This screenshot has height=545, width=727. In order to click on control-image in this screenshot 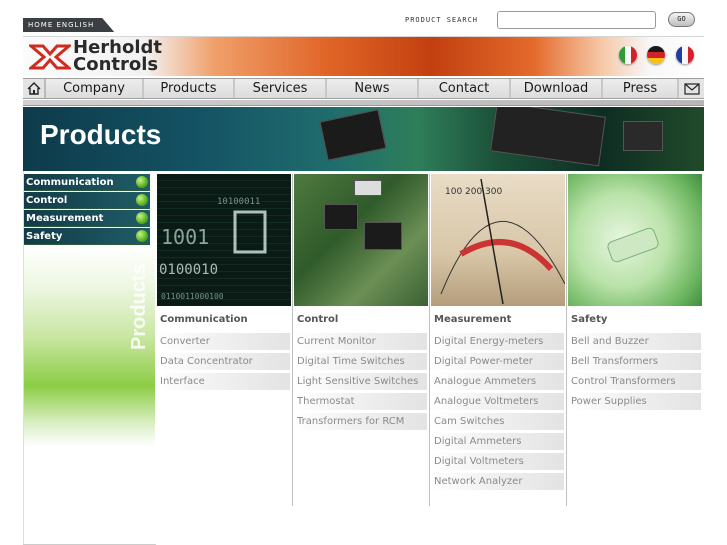, I will do `click(361, 240)`.